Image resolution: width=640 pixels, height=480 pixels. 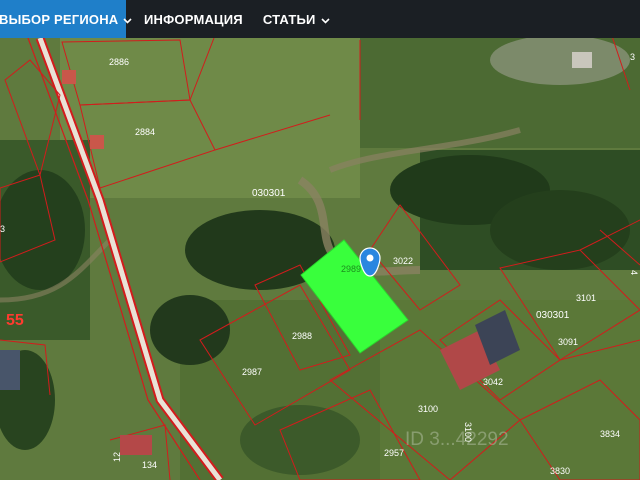 What do you see at coordinates (457, 439) in the screenshot?
I see `watermark: ID 3...42292` at bounding box center [457, 439].